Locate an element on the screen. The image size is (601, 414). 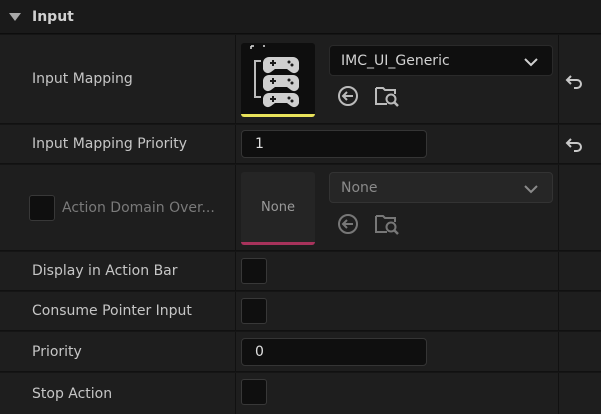
input-mapping-priority-value: 1 is located at coordinates (259, 144).